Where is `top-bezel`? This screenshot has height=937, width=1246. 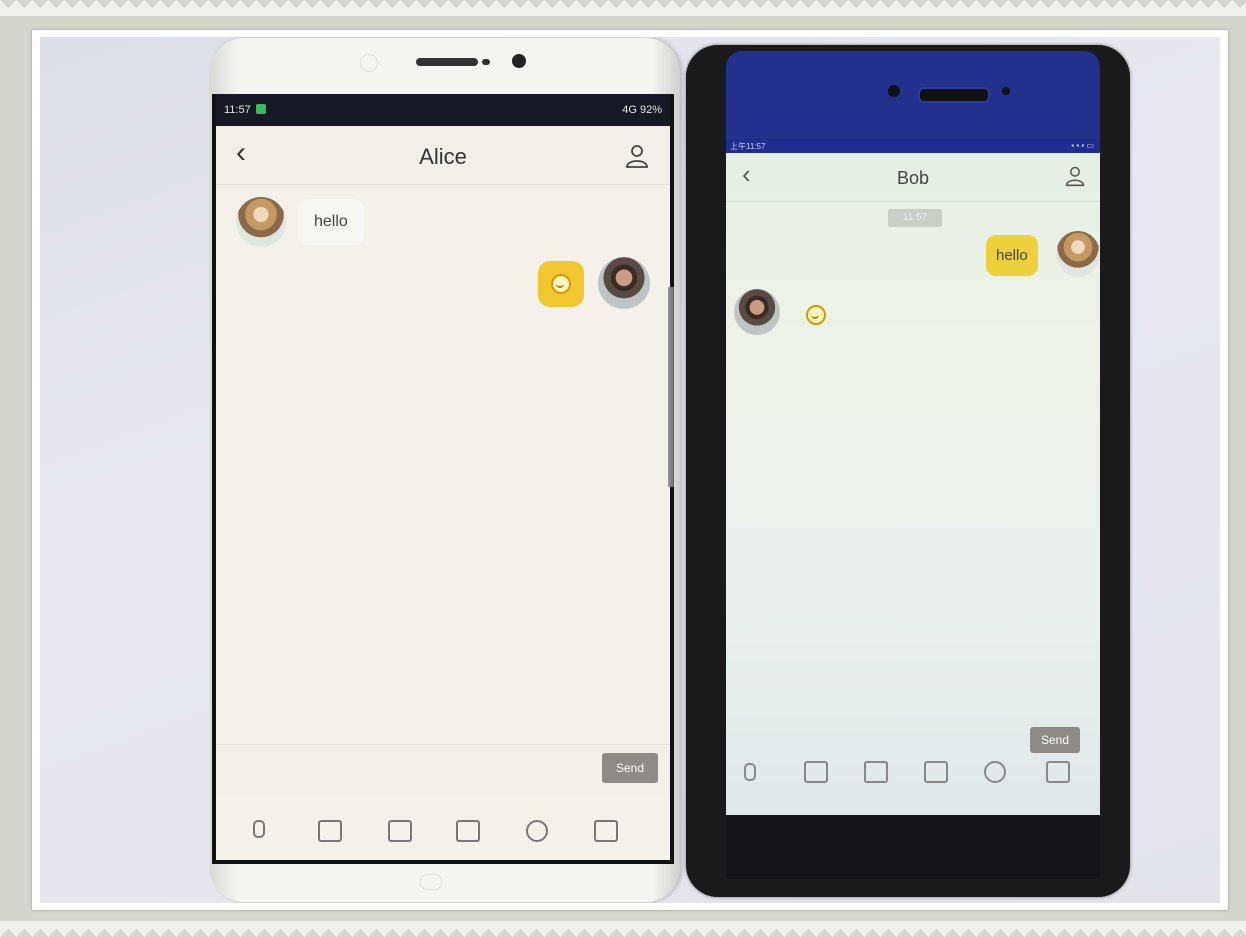 top-bezel is located at coordinates (913, 95).